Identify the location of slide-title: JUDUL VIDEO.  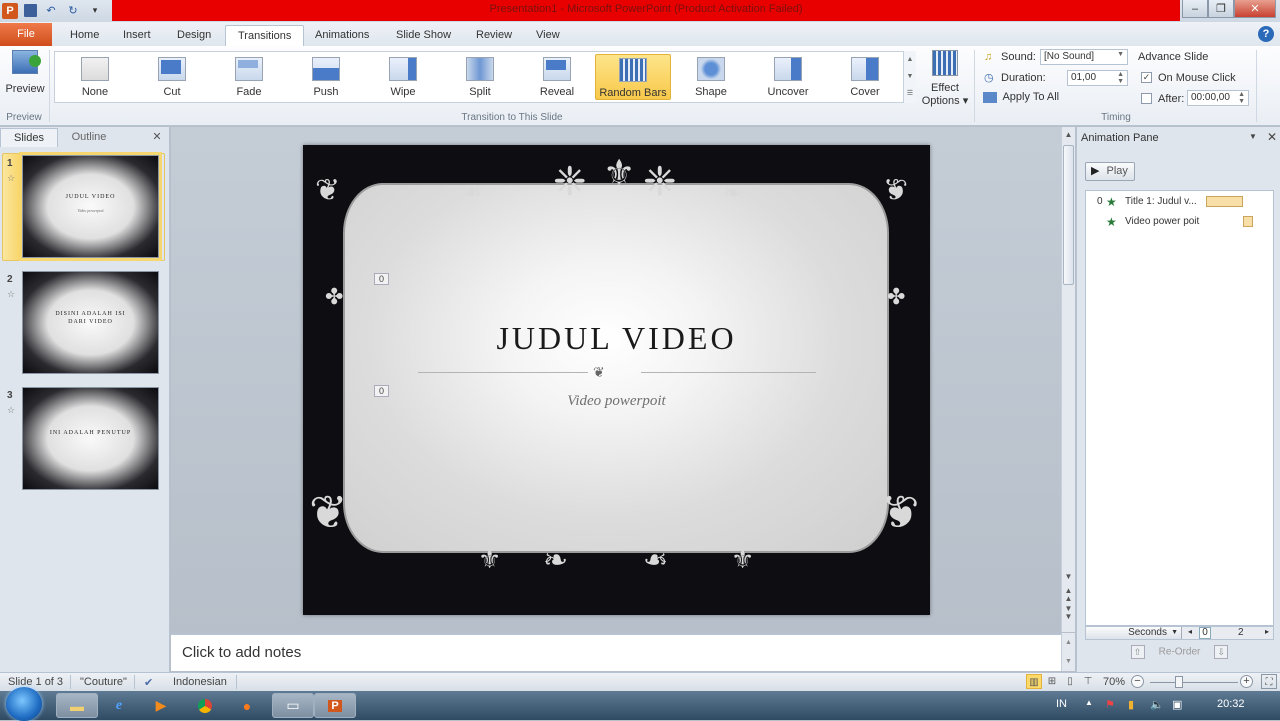
(616, 338).